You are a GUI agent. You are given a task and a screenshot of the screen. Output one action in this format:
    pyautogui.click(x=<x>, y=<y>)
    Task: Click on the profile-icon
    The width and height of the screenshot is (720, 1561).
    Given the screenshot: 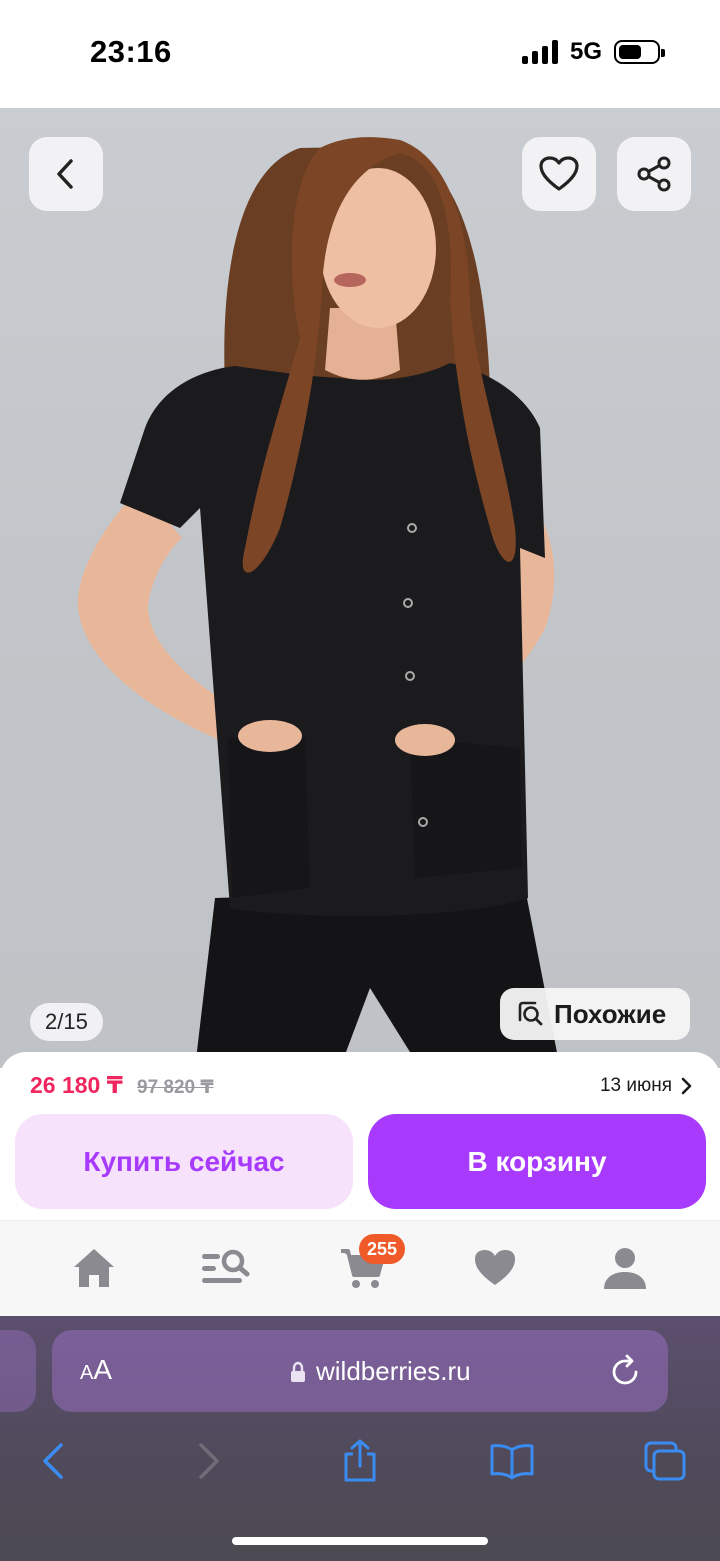 What is the action you would take?
    pyautogui.click(x=625, y=1268)
    